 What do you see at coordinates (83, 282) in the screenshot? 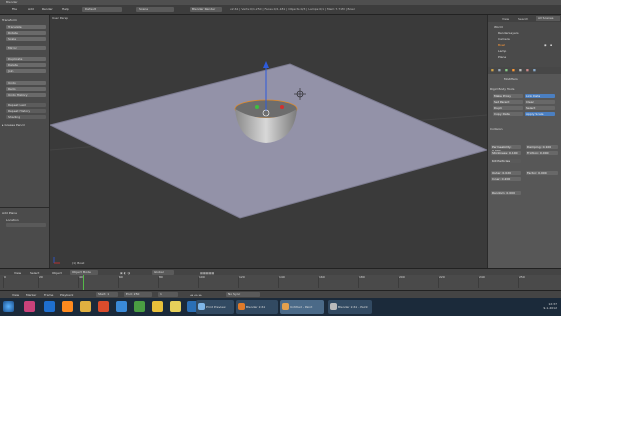
I see `current-frame-marker` at bounding box center [83, 282].